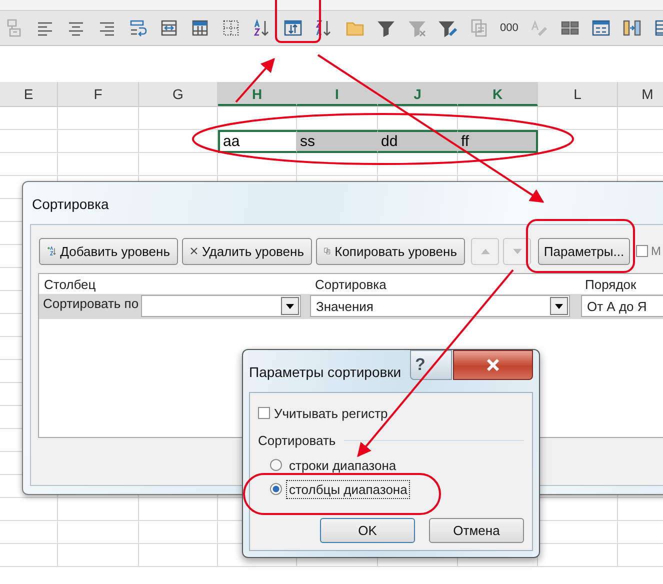 Image resolution: width=663 pixels, height=584 pixels. What do you see at coordinates (656, 251) in the screenshot?
I see `checkbox-label: М` at bounding box center [656, 251].